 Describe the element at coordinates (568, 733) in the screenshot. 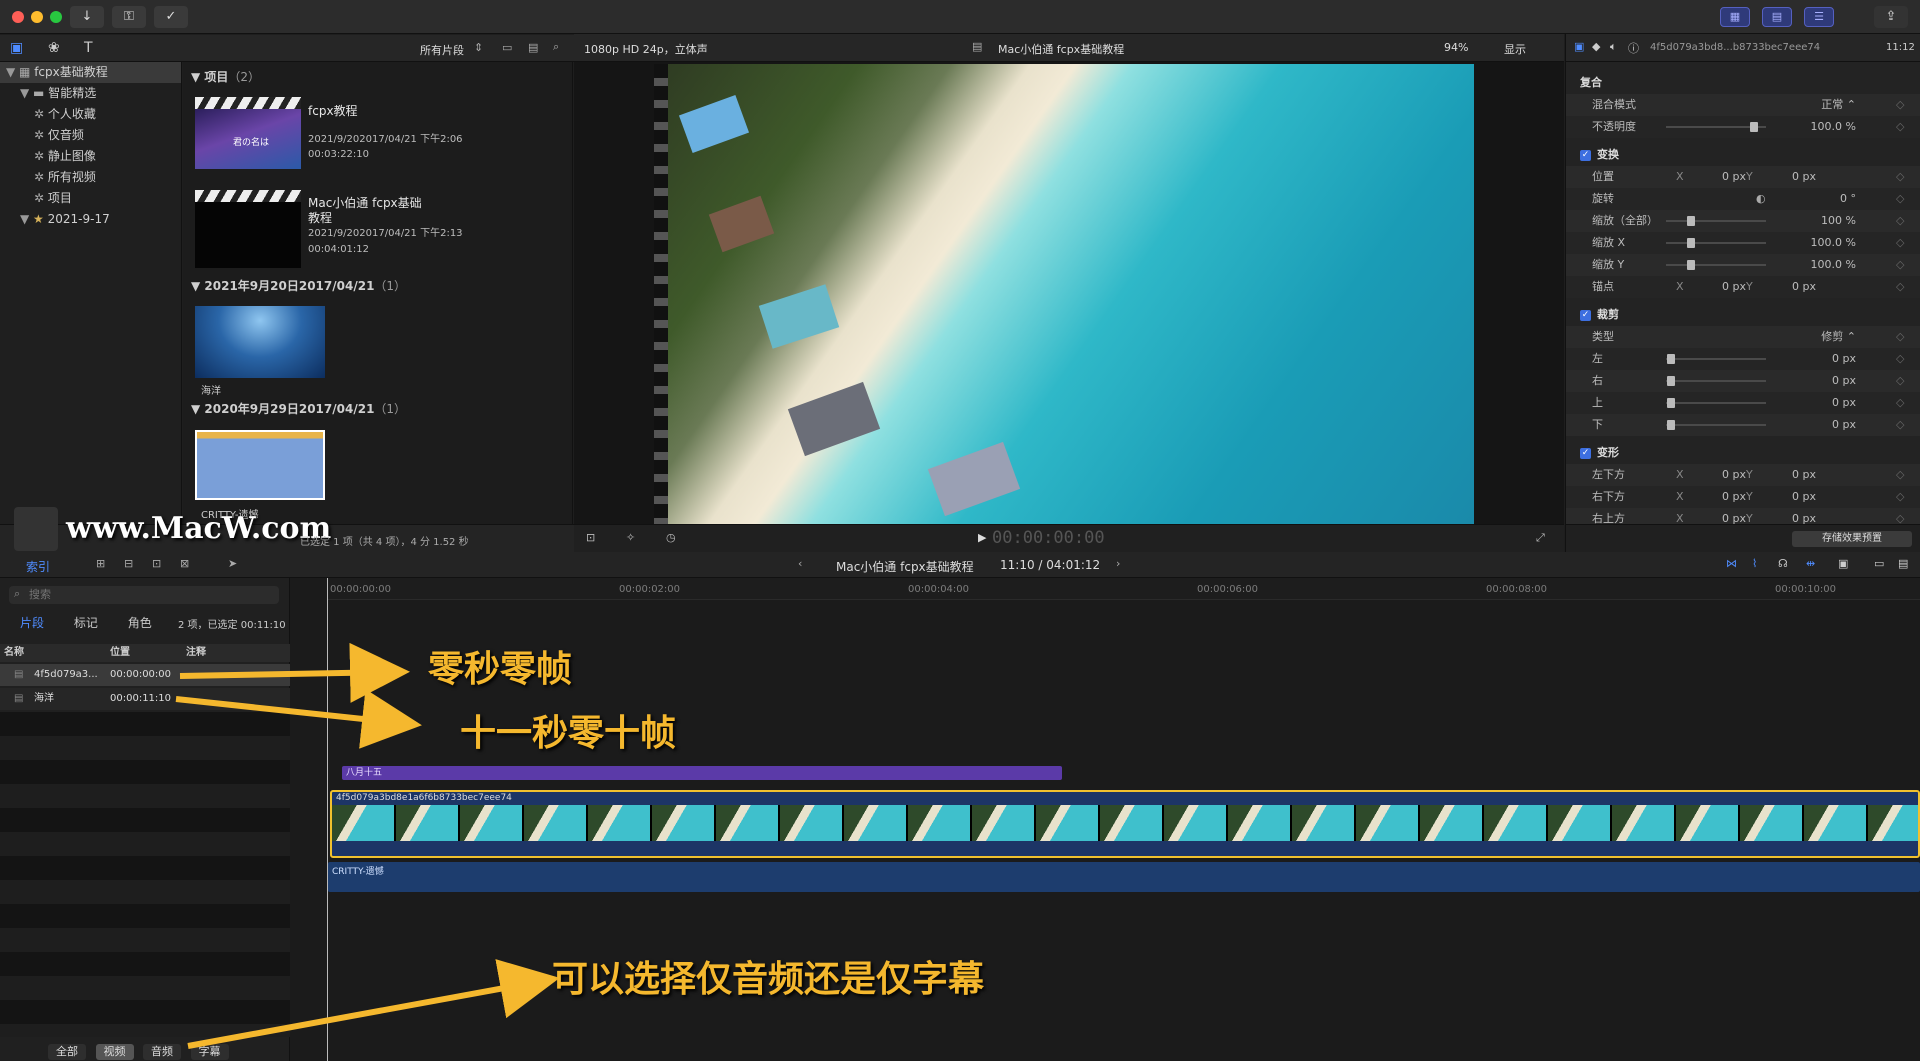

I see `annotation-eleven-seconds: 十一秒零十帧` at that location.